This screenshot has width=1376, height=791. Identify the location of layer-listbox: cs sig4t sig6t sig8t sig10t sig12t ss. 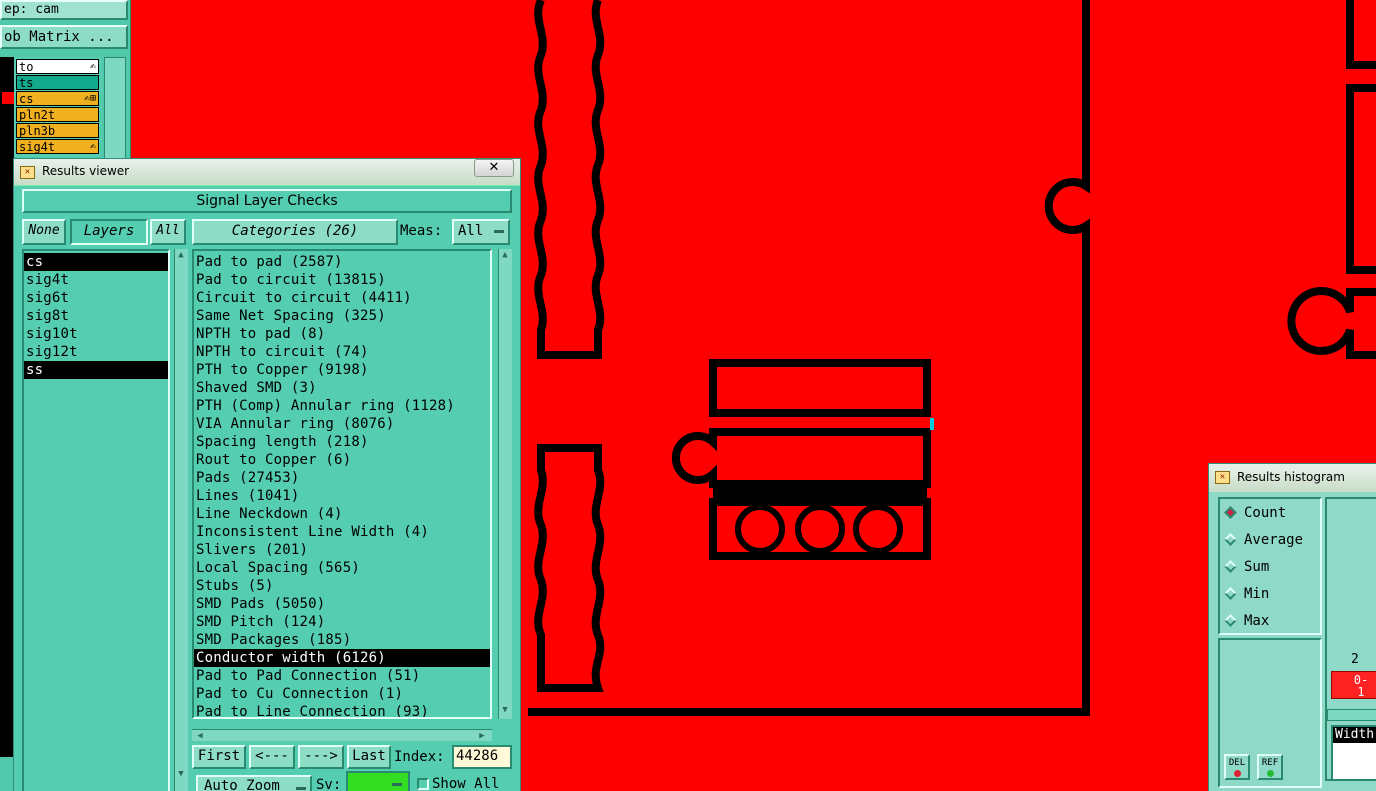
(96, 520).